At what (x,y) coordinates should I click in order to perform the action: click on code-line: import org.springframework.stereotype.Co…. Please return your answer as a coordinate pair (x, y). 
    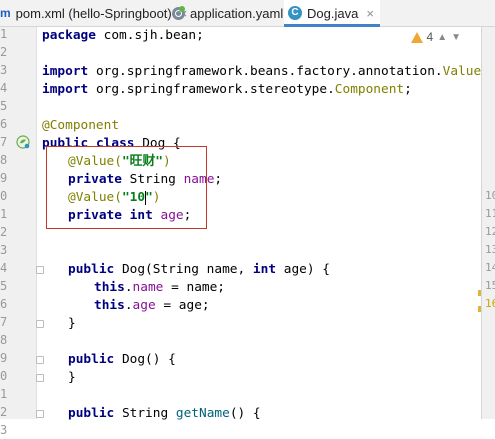
    Looking at the image, I should click on (227, 89).